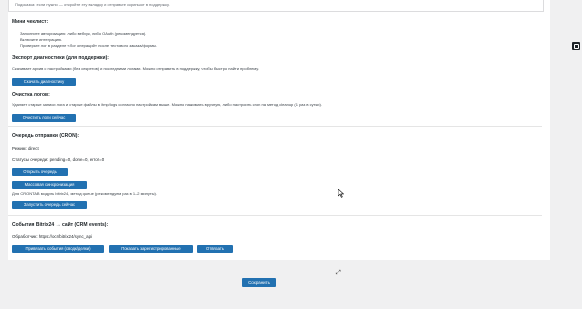 This screenshot has width=582, height=309. What do you see at coordinates (31, 95) in the screenshot?
I see `logs-cleanup-title: Очистка логов:` at bounding box center [31, 95].